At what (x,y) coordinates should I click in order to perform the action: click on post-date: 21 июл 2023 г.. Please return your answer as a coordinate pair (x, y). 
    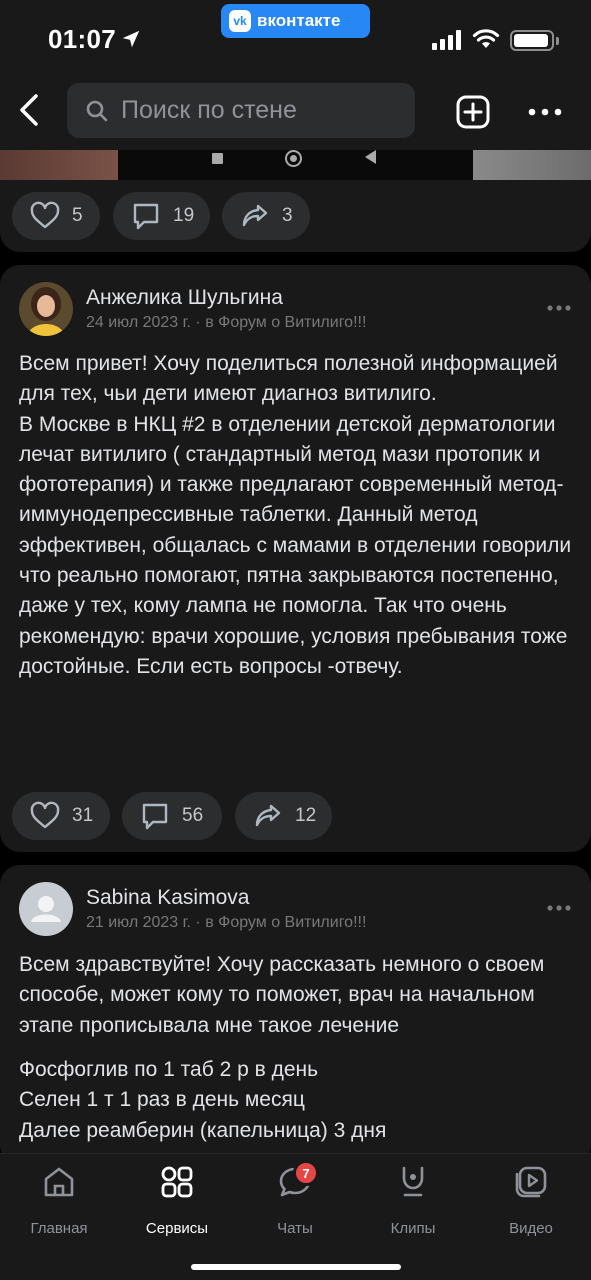
    Looking at the image, I should click on (138, 922).